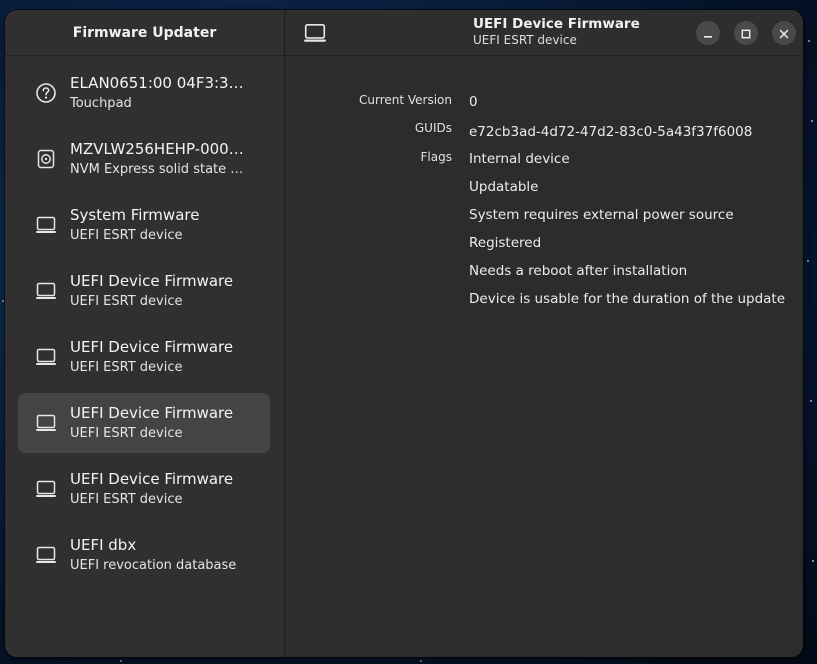 This screenshot has height=664, width=817. I want to click on device-item-uefi-device-firmware-2: UEFI Device Firmware UEFI ESRT device, so click(144, 357).